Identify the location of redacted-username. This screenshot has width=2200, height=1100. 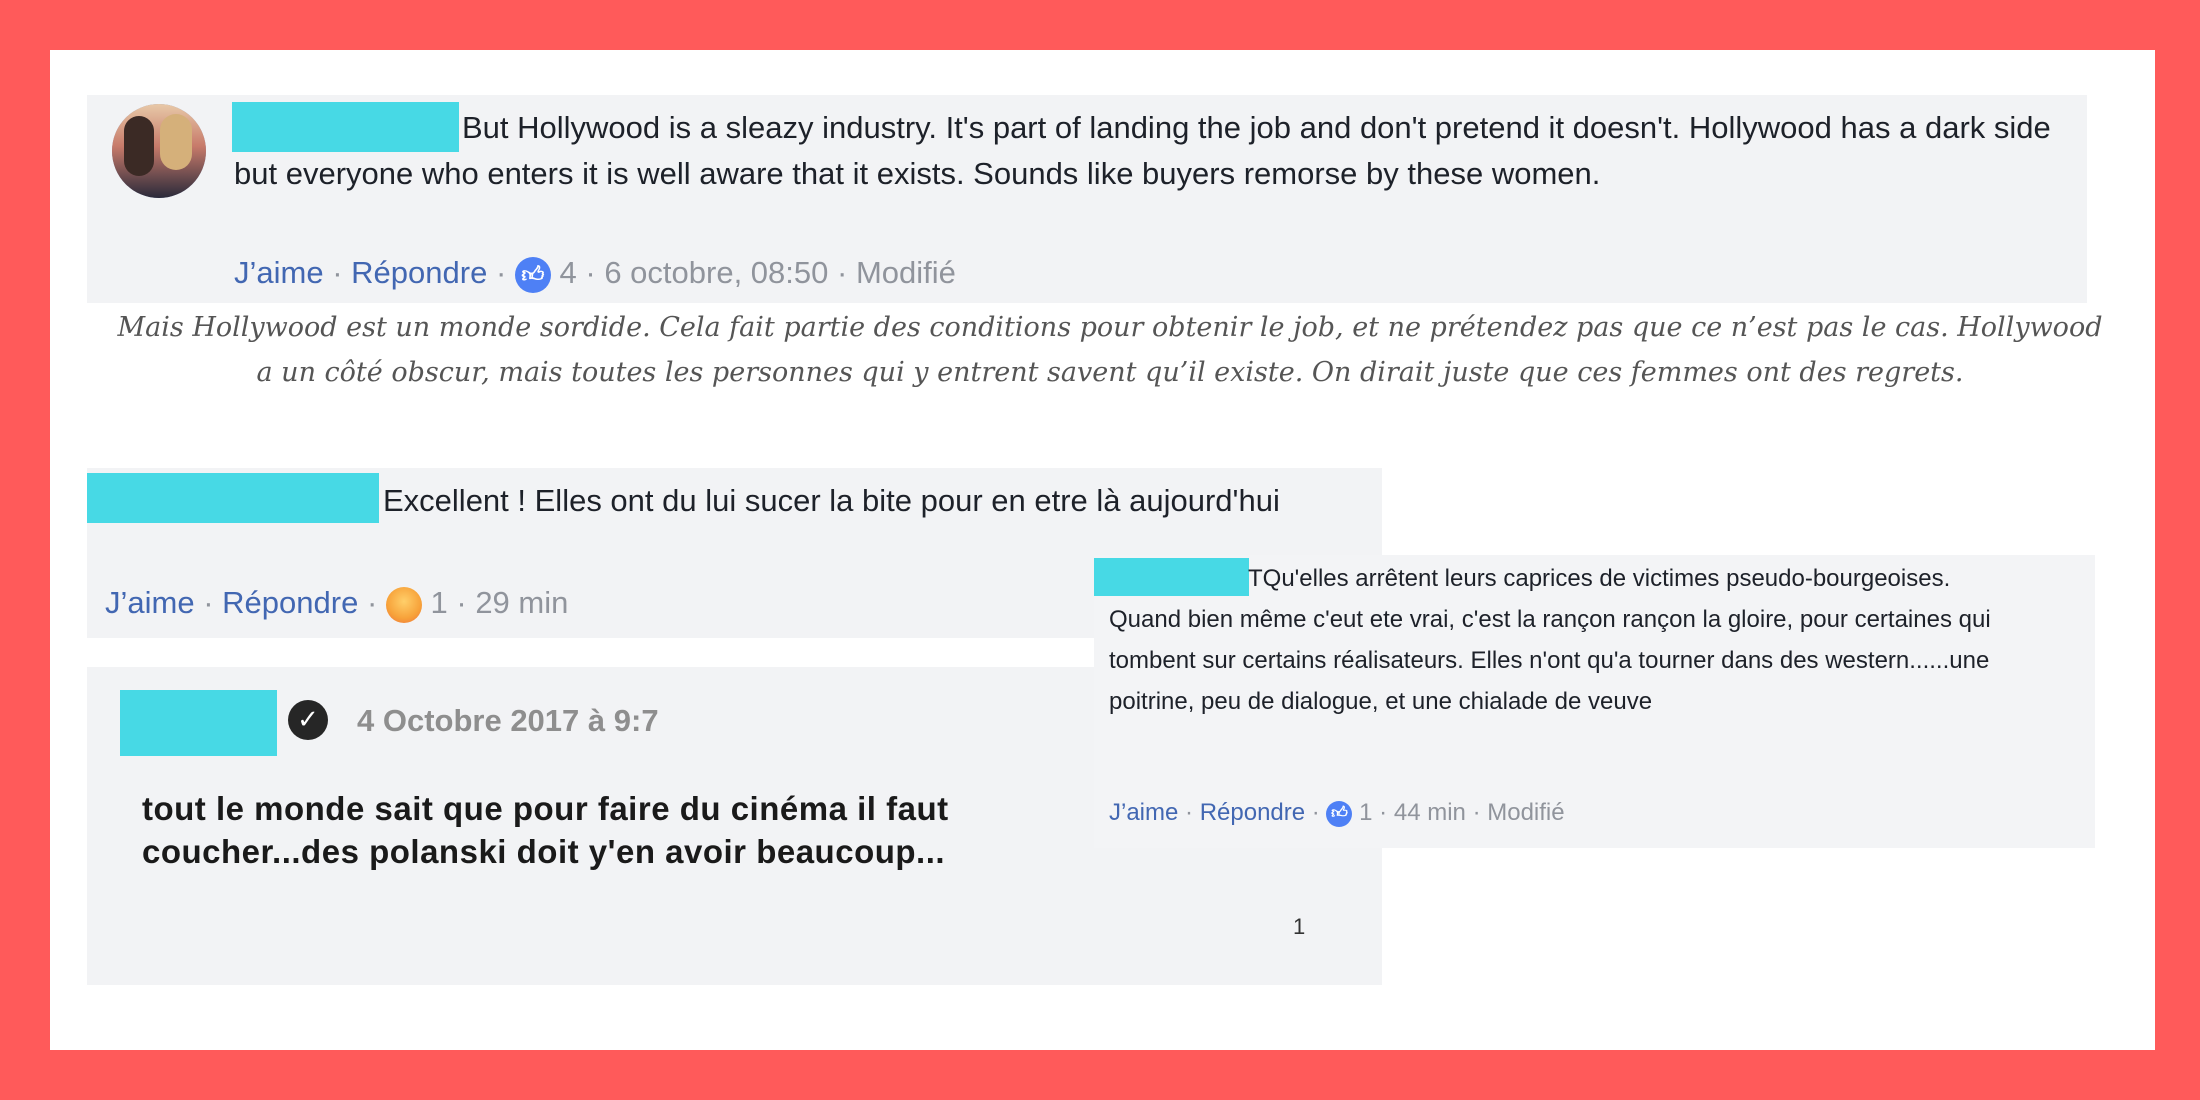
(198, 723).